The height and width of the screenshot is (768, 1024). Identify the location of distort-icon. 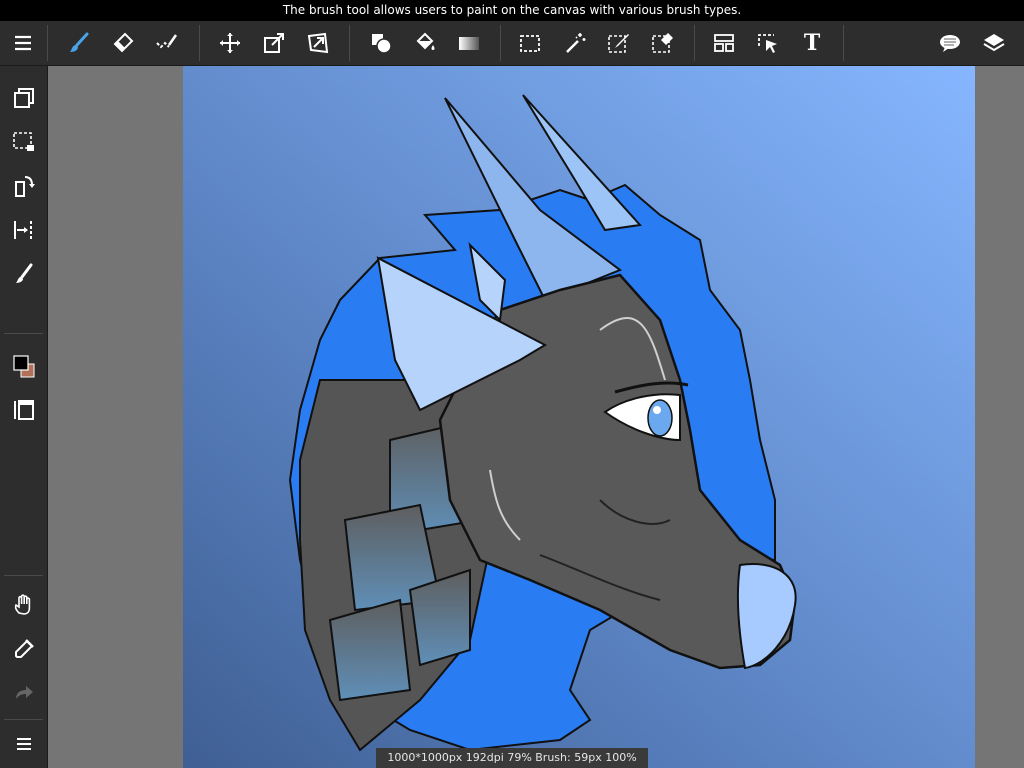
(318, 43).